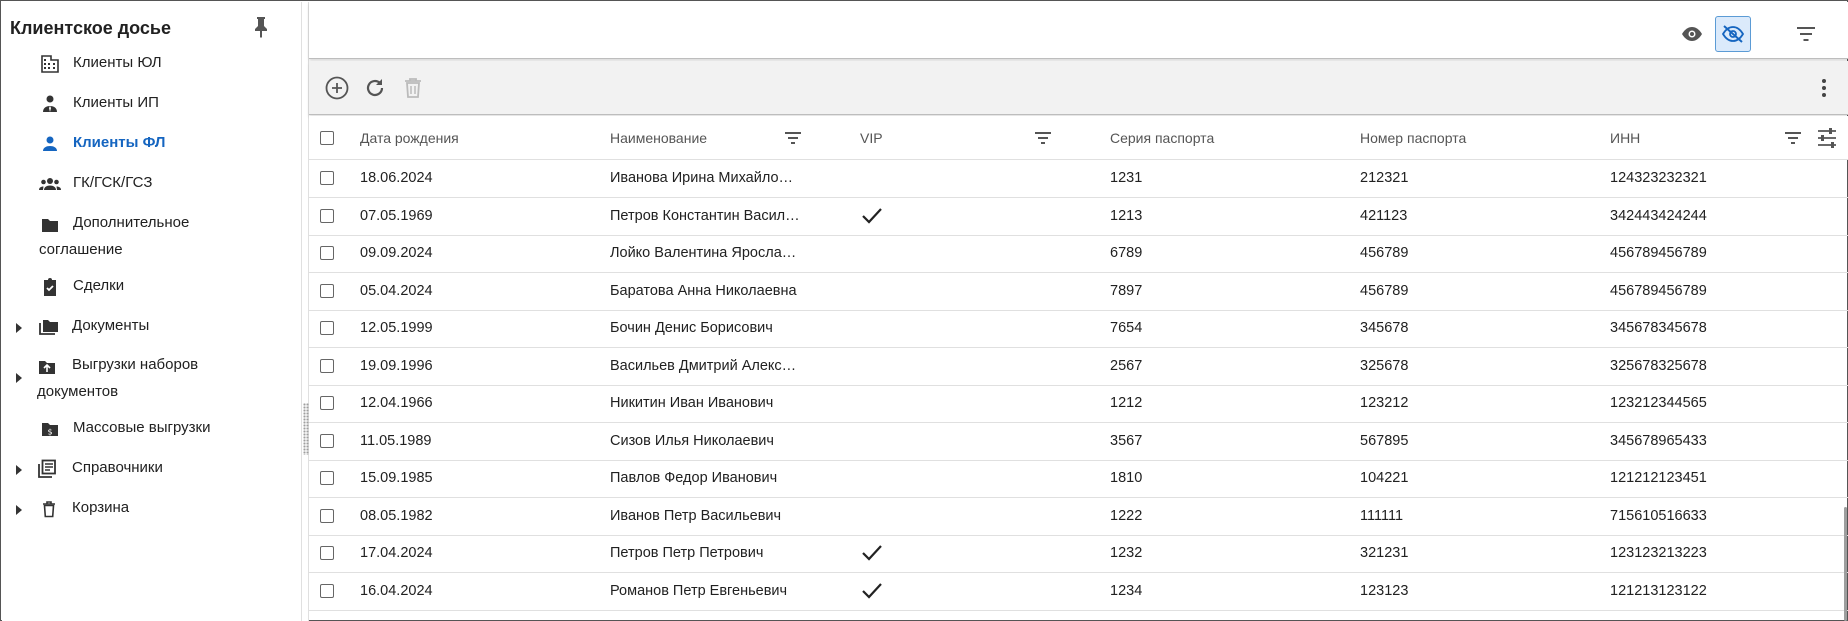  What do you see at coordinates (113, 182) in the screenshot?
I see `sidebar-item-label: ГК/ГСК/ГСЗ` at bounding box center [113, 182].